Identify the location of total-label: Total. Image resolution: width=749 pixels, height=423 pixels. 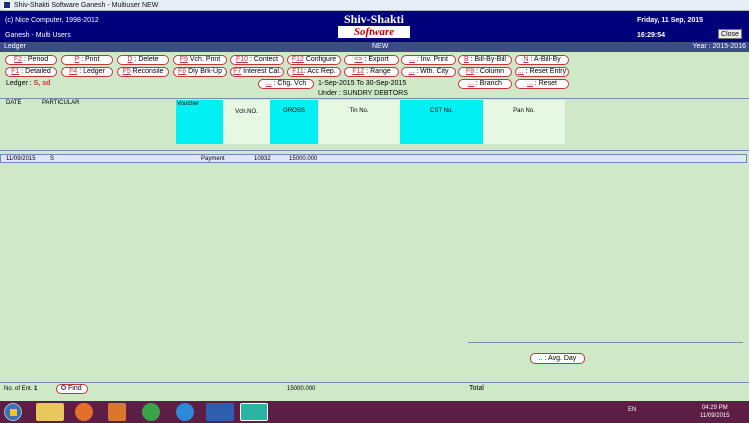
(476, 388).